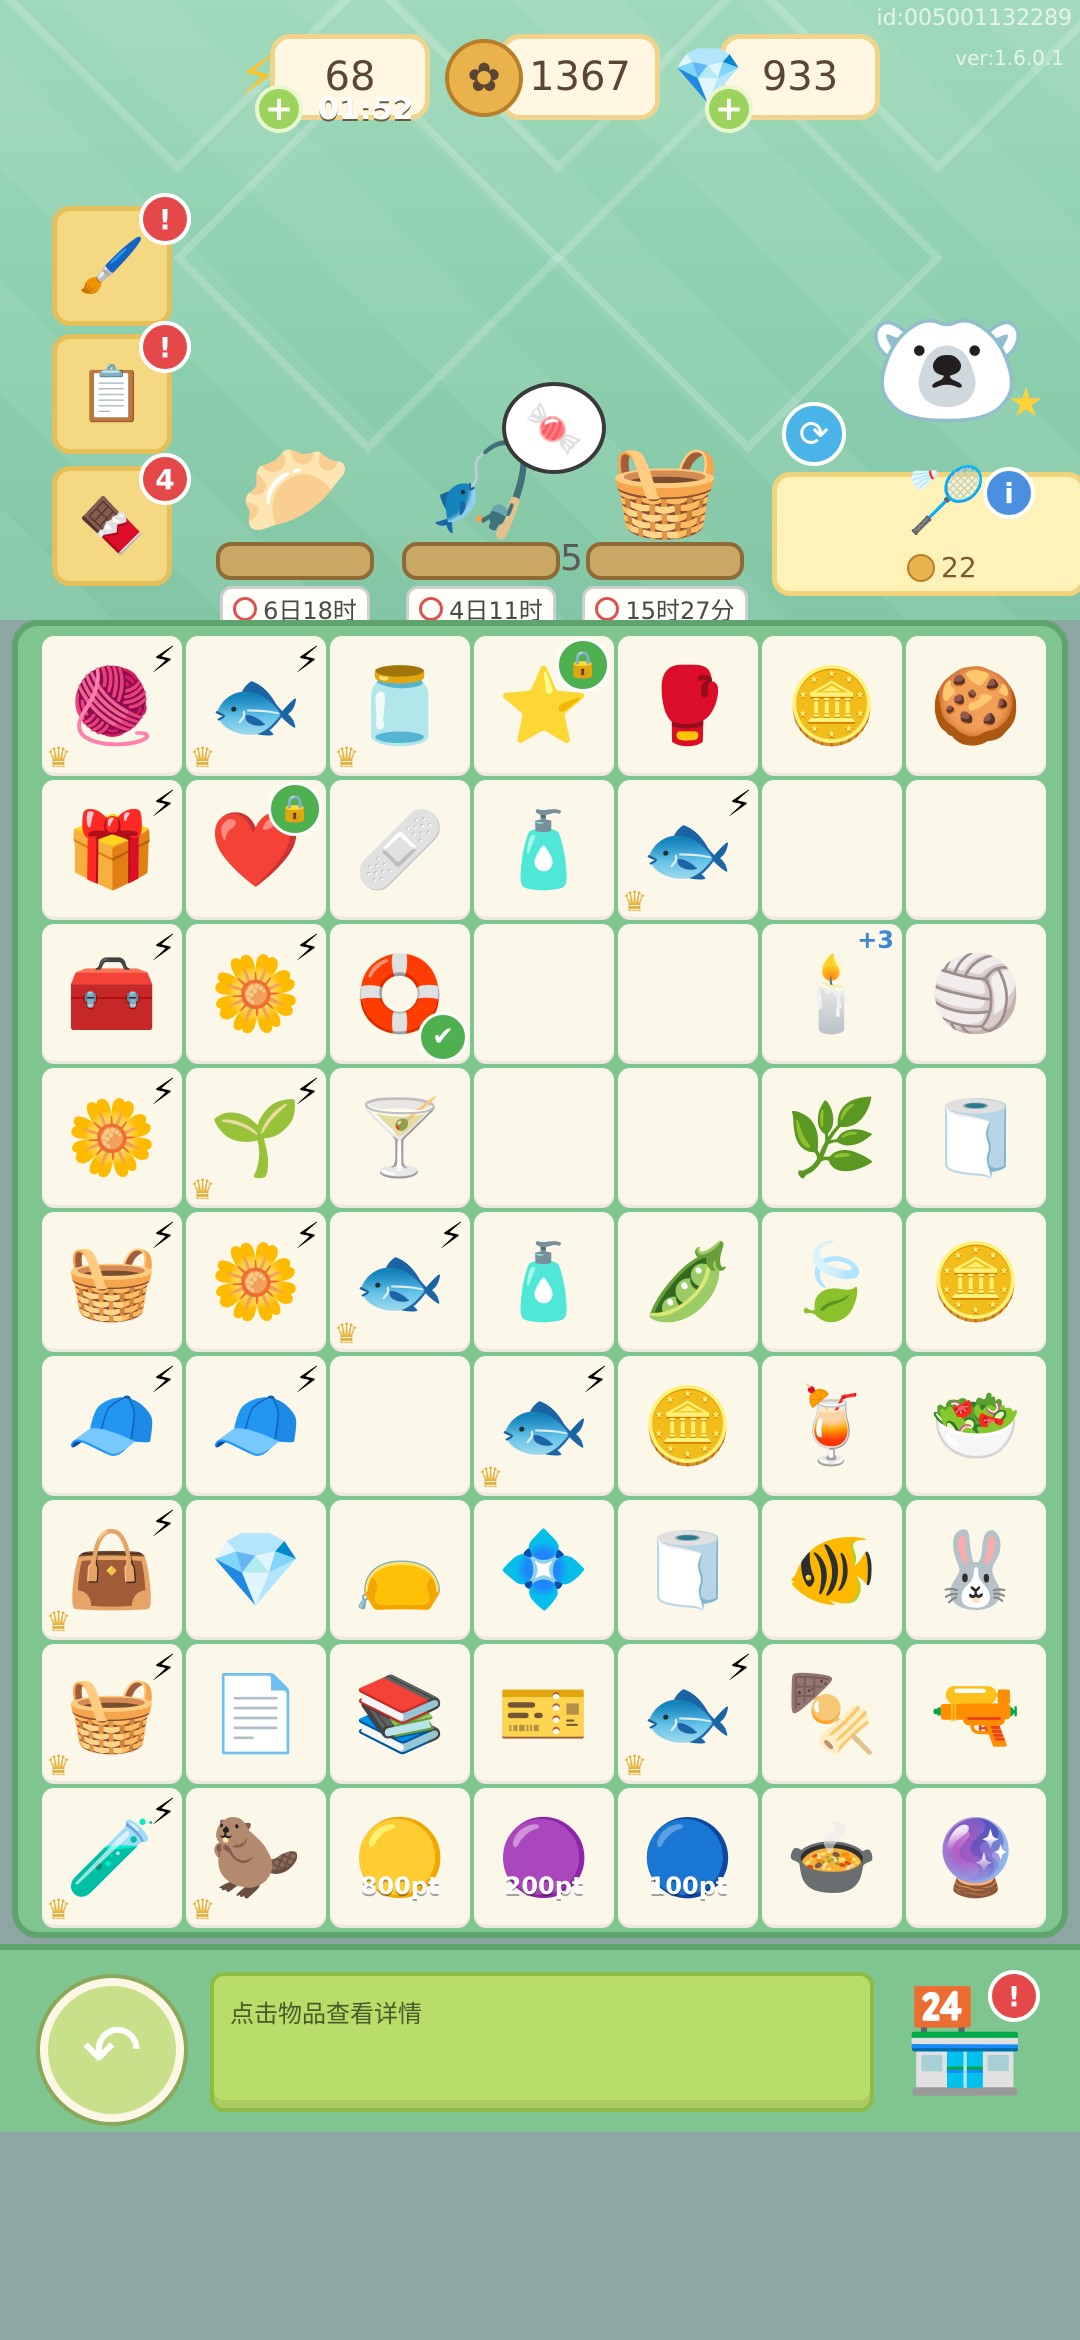 The image size is (1080, 2340). I want to click on board-item: 🍪, so click(976, 706).